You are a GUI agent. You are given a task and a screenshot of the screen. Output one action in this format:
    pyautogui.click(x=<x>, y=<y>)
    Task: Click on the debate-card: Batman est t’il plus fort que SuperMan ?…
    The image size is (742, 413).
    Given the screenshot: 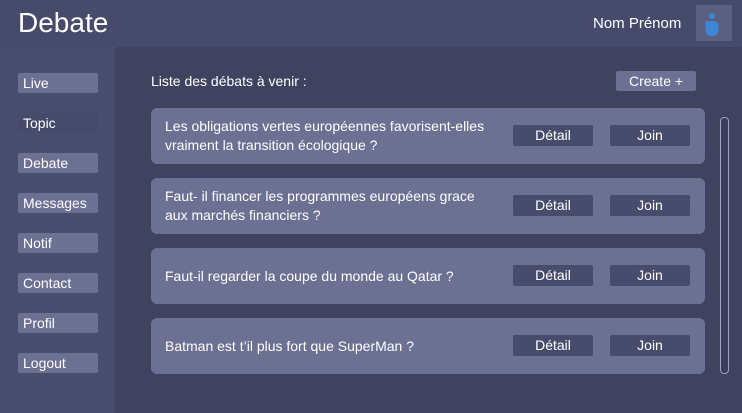 What is the action you would take?
    pyautogui.click(x=428, y=346)
    